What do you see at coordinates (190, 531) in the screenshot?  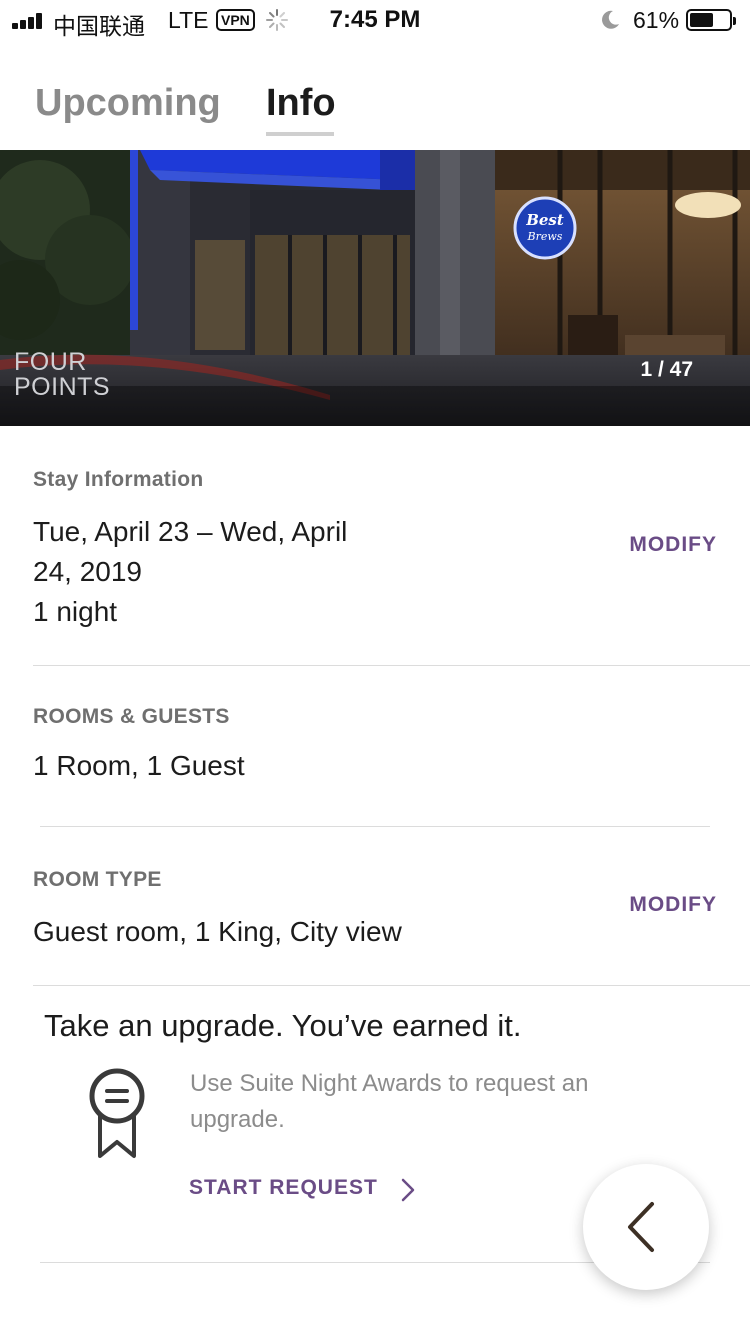 I see `stay-dates-line1: Tue, April 23 – Wed, April` at bounding box center [190, 531].